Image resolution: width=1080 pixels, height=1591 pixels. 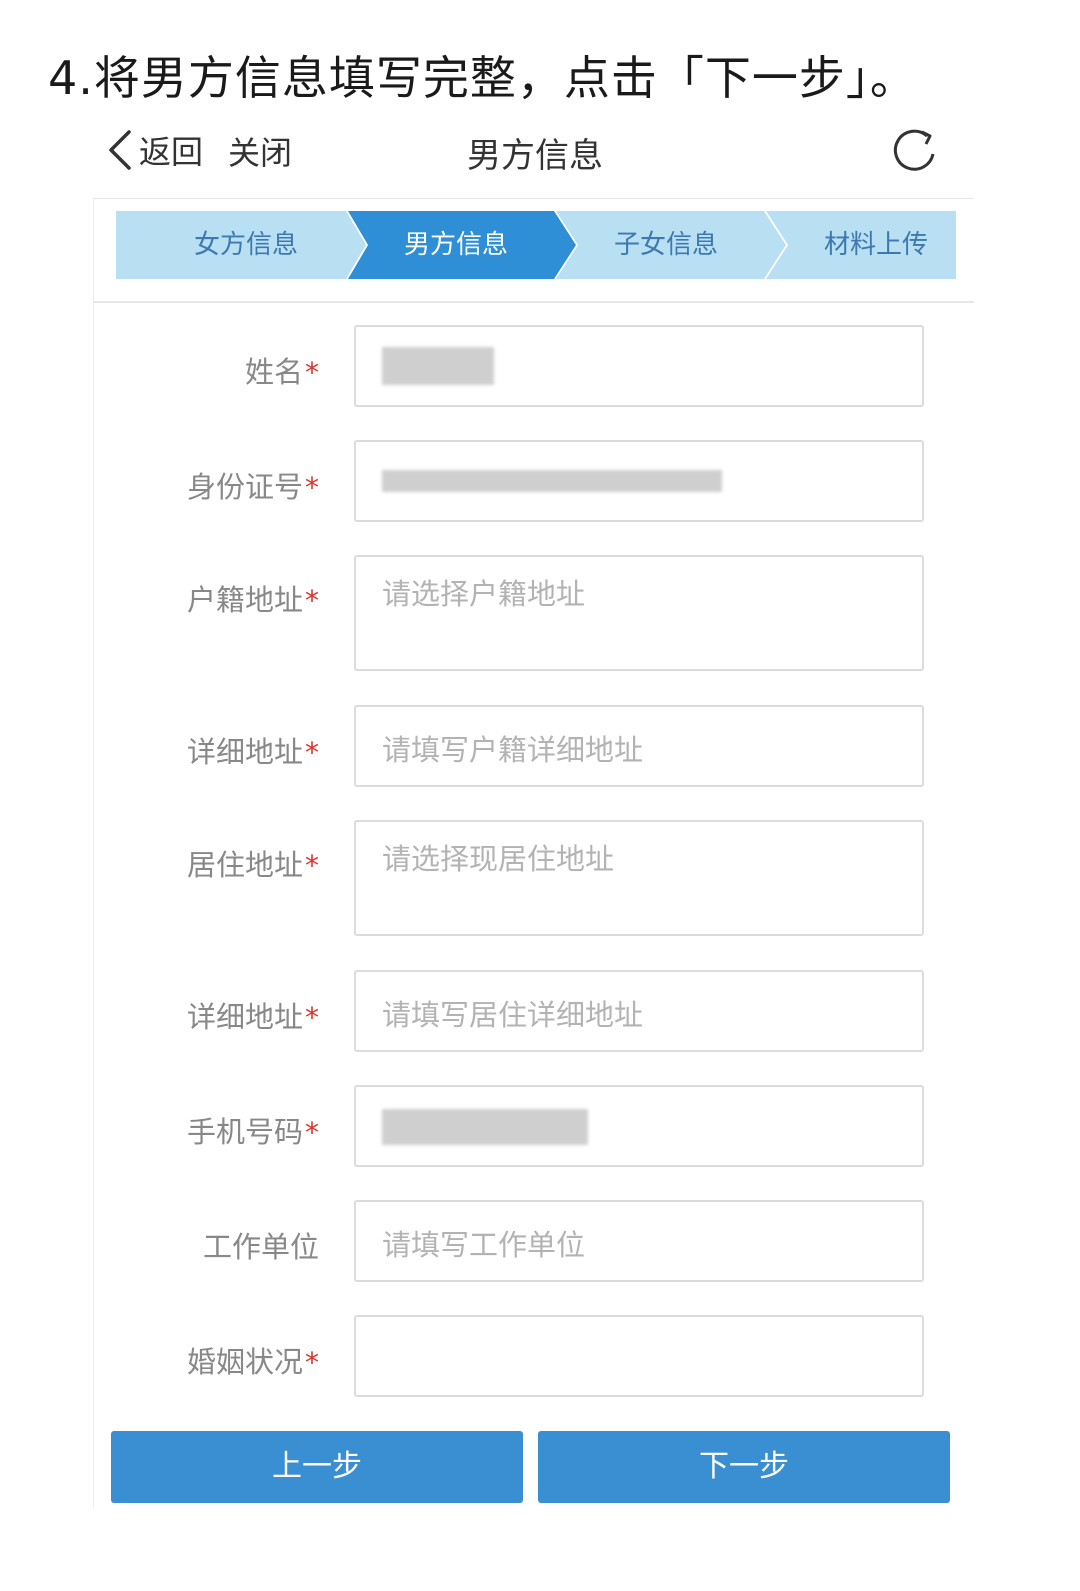 What do you see at coordinates (534, 302) in the screenshot?
I see `divider` at bounding box center [534, 302].